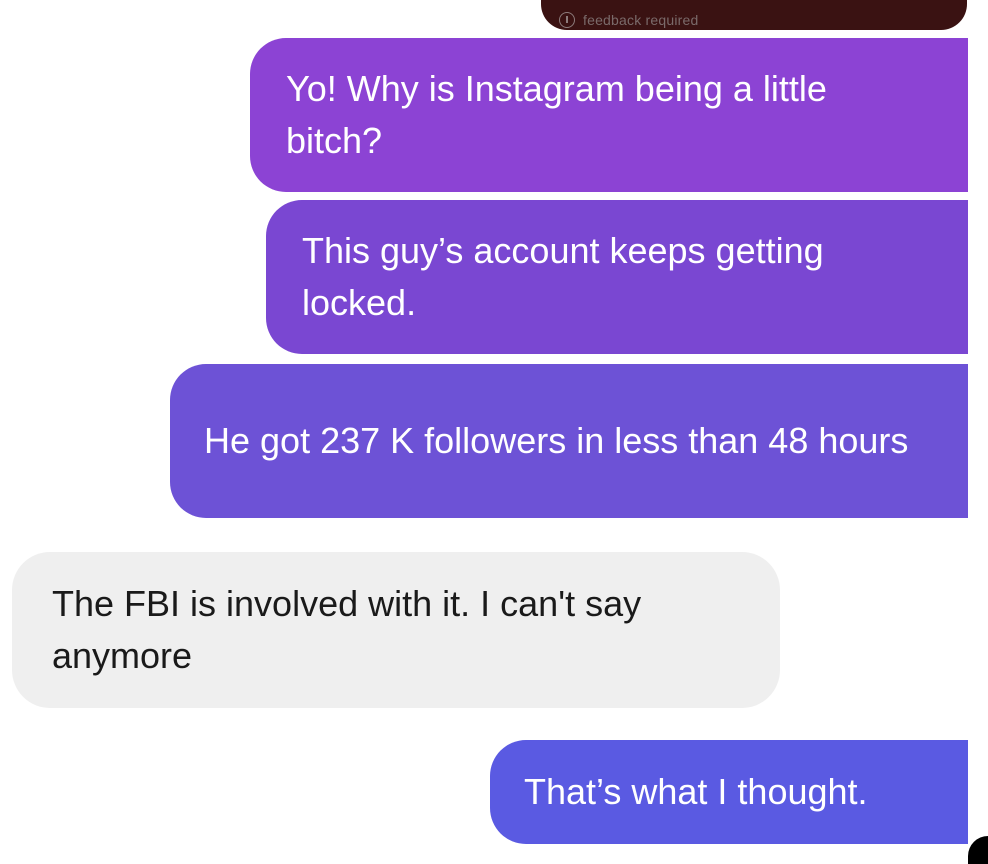  Describe the element at coordinates (641, 20) in the screenshot. I see `feedback-required-label: feedback required` at that location.